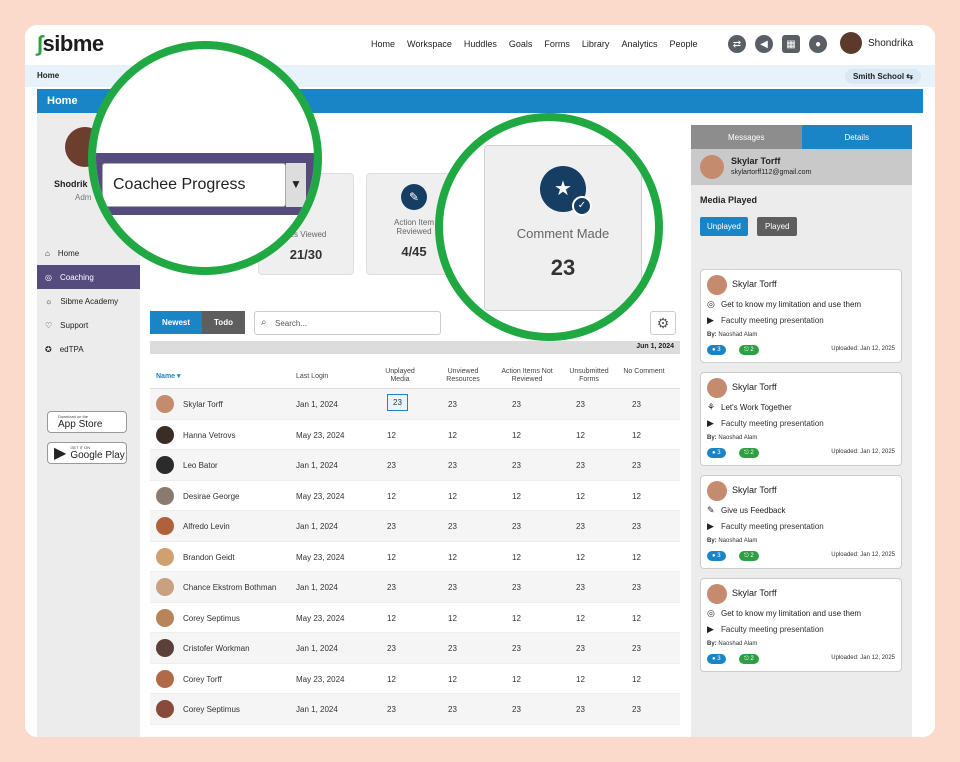 Image resolution: width=960 pixels, height=762 pixels. Describe the element at coordinates (683, 44) in the screenshot. I see `nav-people: People` at that location.